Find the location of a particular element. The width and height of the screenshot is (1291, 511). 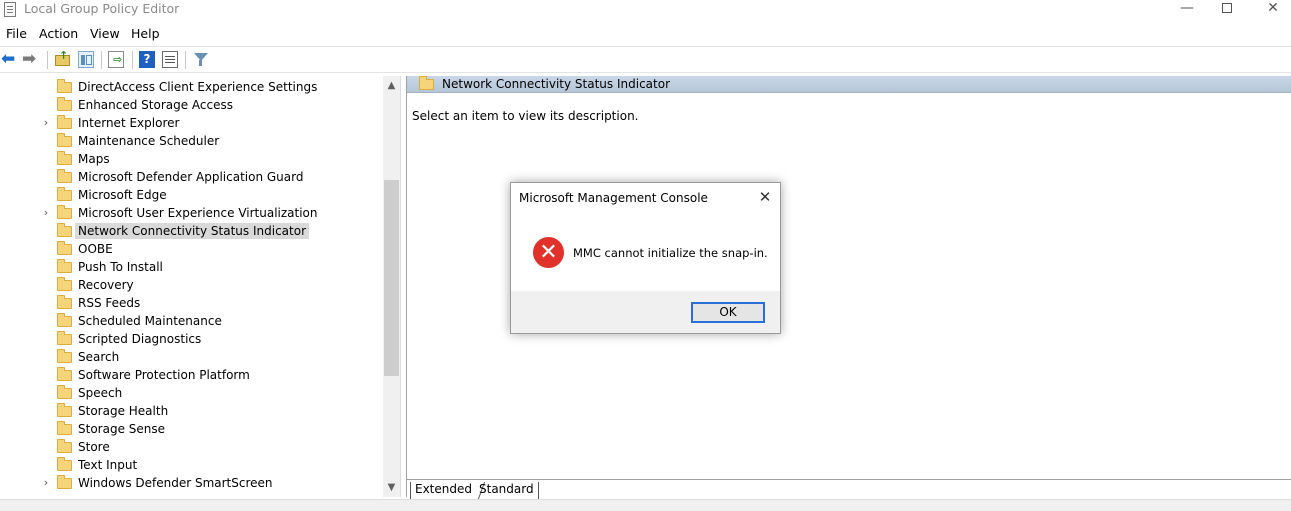

scroll-up-button: ▲ is located at coordinates (391, 86).